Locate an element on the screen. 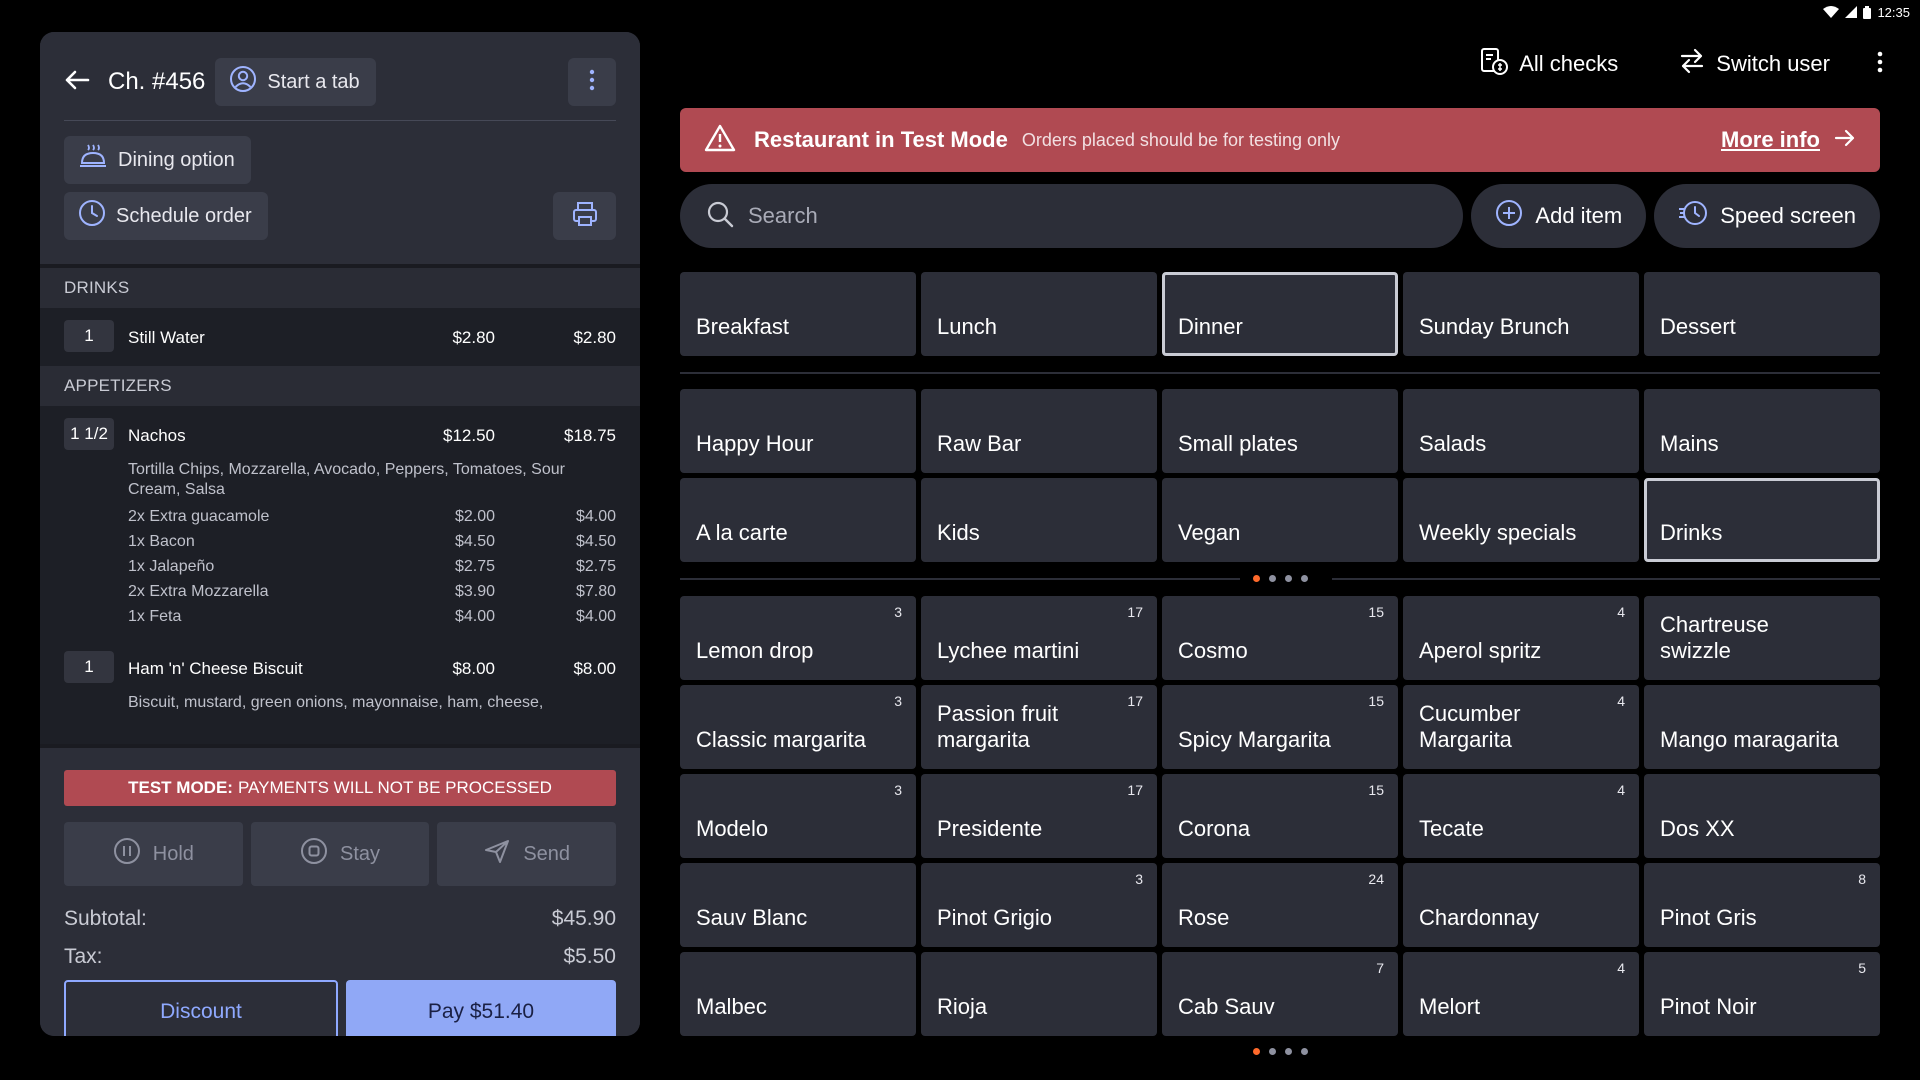 The height and width of the screenshot is (1080, 1920). check-menu-button is located at coordinates (592, 82).